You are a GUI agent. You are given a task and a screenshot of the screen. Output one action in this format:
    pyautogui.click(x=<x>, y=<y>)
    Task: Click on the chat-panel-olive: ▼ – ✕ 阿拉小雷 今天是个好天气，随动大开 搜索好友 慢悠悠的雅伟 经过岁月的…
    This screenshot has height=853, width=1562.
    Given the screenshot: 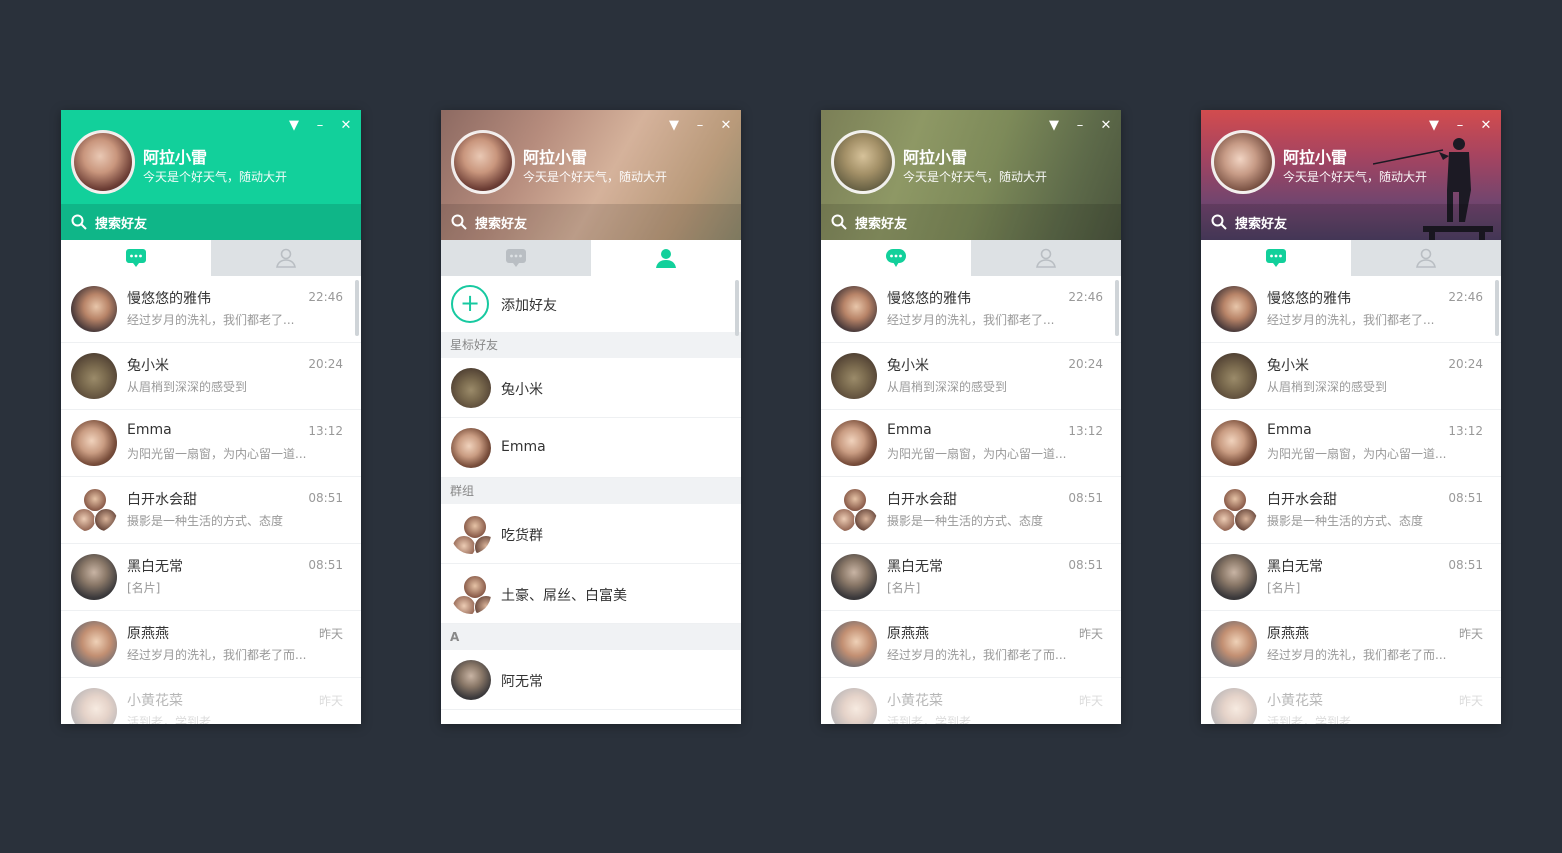 What is the action you would take?
    pyautogui.click(x=971, y=417)
    